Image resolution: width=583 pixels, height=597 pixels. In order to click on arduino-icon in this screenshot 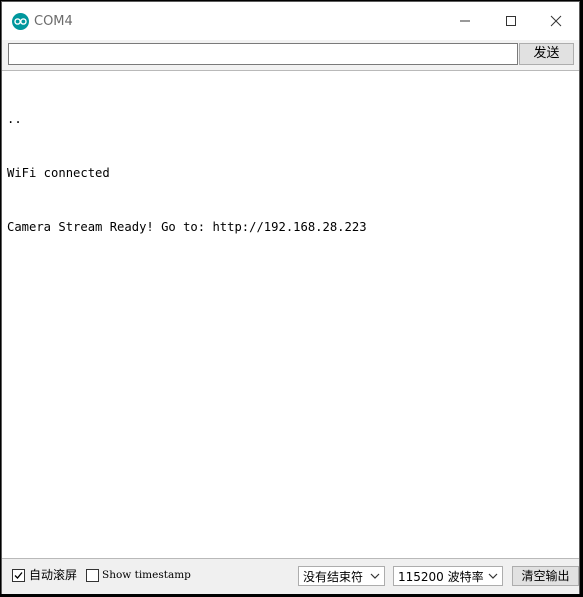, I will do `click(20, 21)`.